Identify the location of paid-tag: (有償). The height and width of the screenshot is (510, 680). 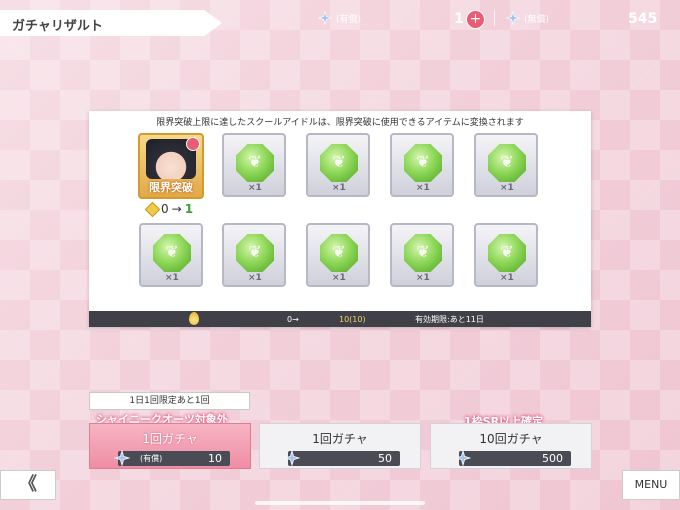
(151, 458).